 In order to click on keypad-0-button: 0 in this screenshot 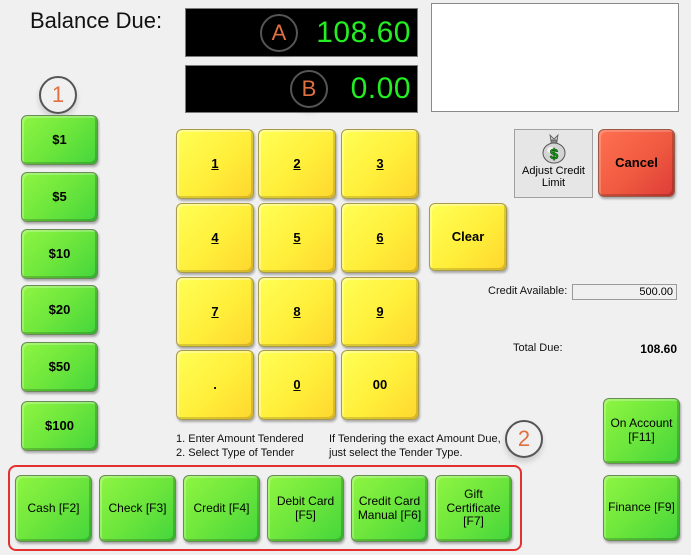, I will do `click(297, 385)`.